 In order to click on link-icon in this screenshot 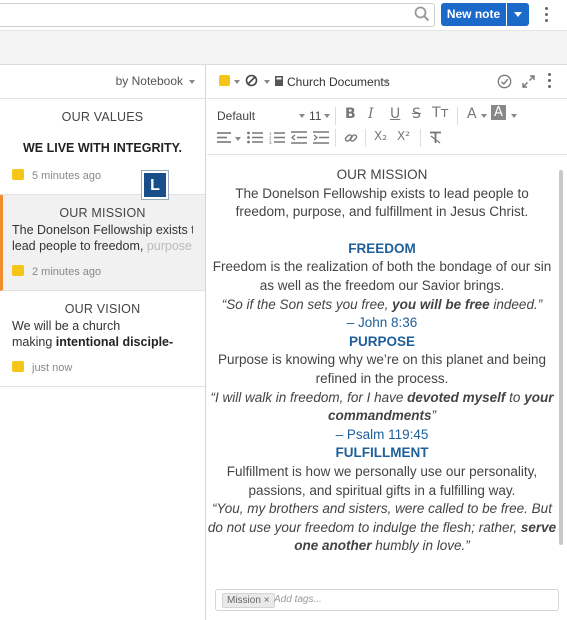, I will do `click(351, 138)`.